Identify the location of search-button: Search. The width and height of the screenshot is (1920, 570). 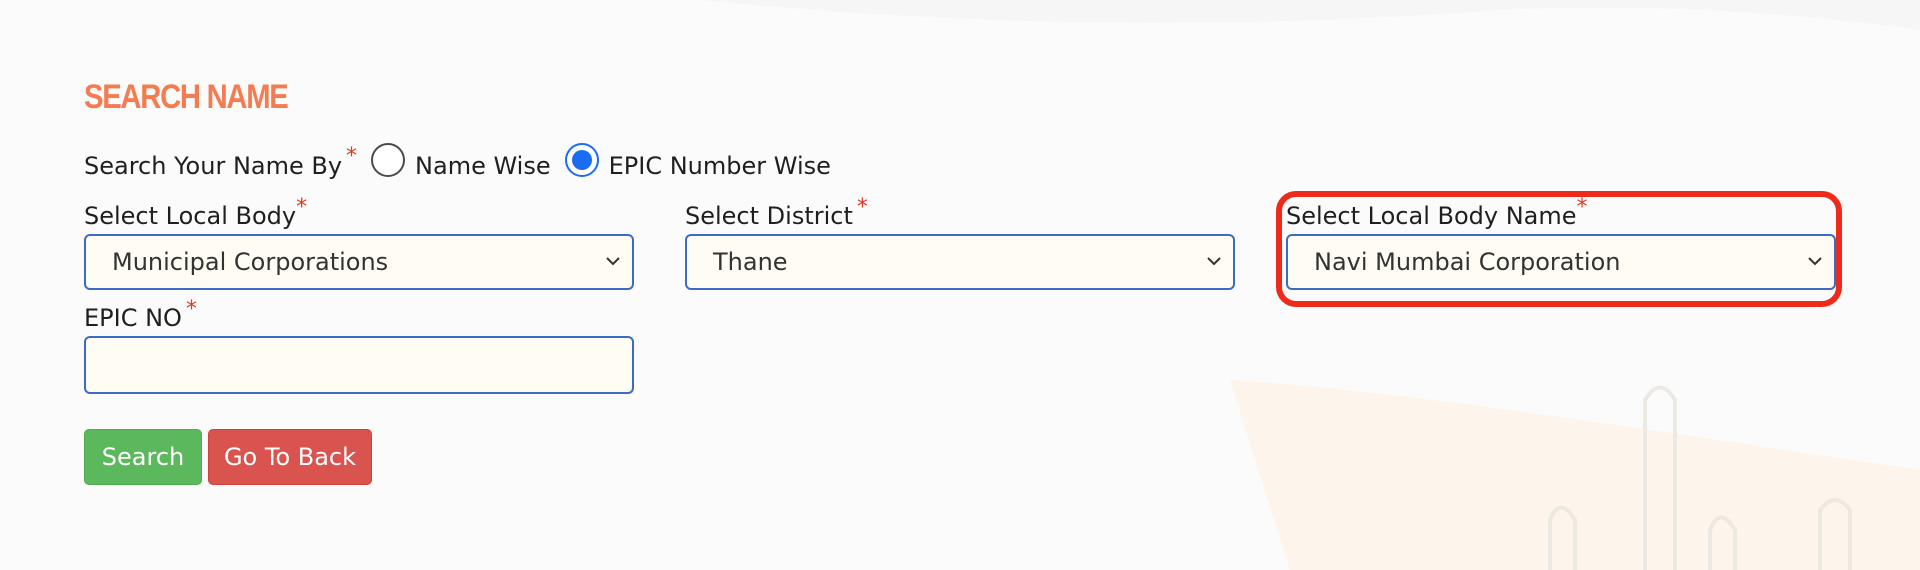
(143, 457).